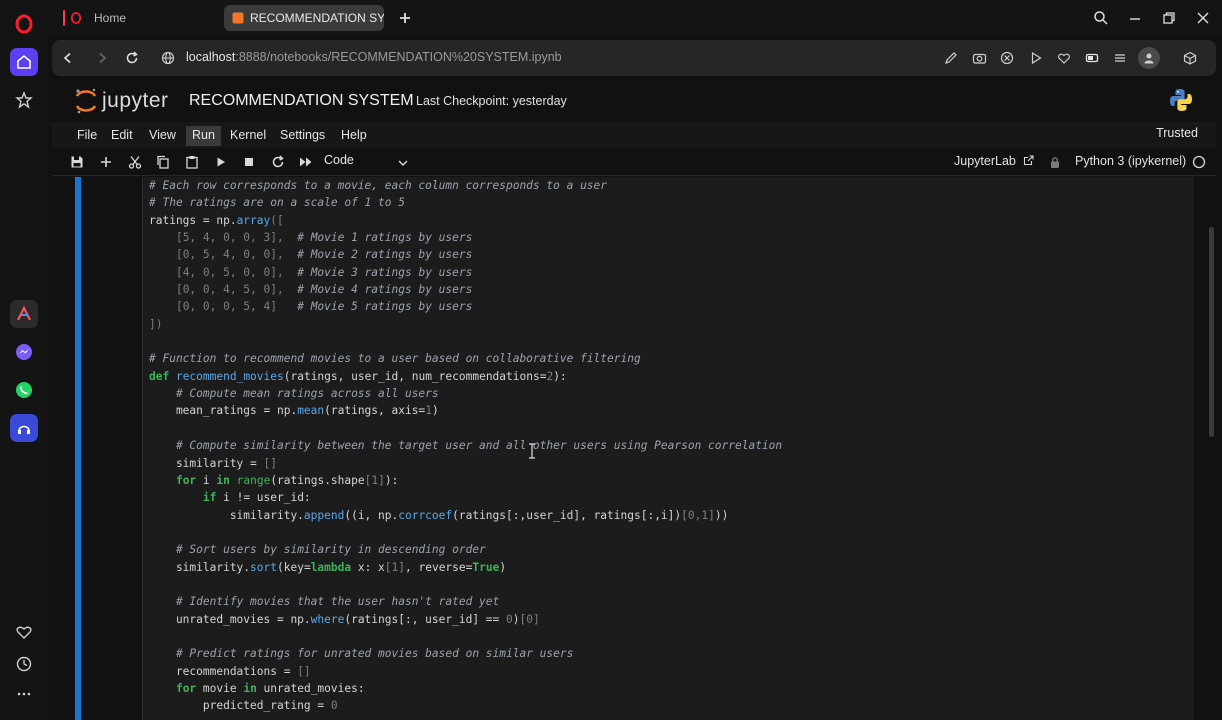  I want to click on code-token: [1], so click(374, 480).